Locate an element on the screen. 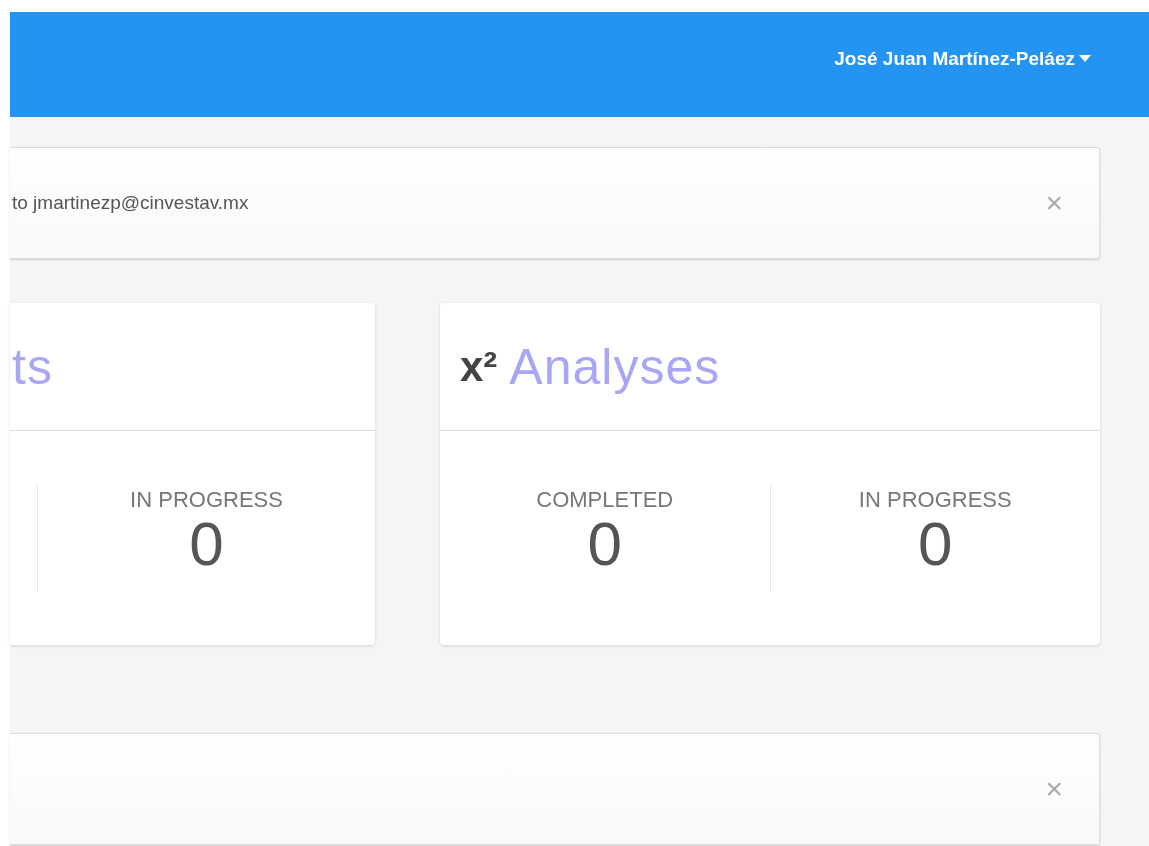 The image size is (1149, 846). stat-label: COMPLETED is located at coordinates (605, 500).